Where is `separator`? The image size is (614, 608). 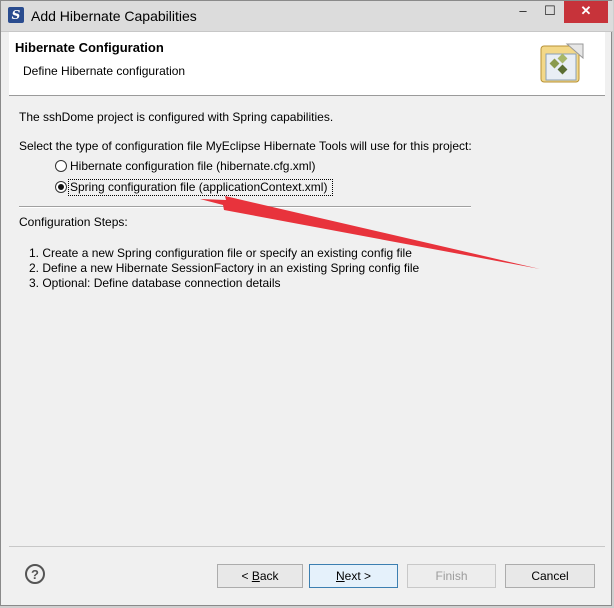
separator is located at coordinates (245, 207).